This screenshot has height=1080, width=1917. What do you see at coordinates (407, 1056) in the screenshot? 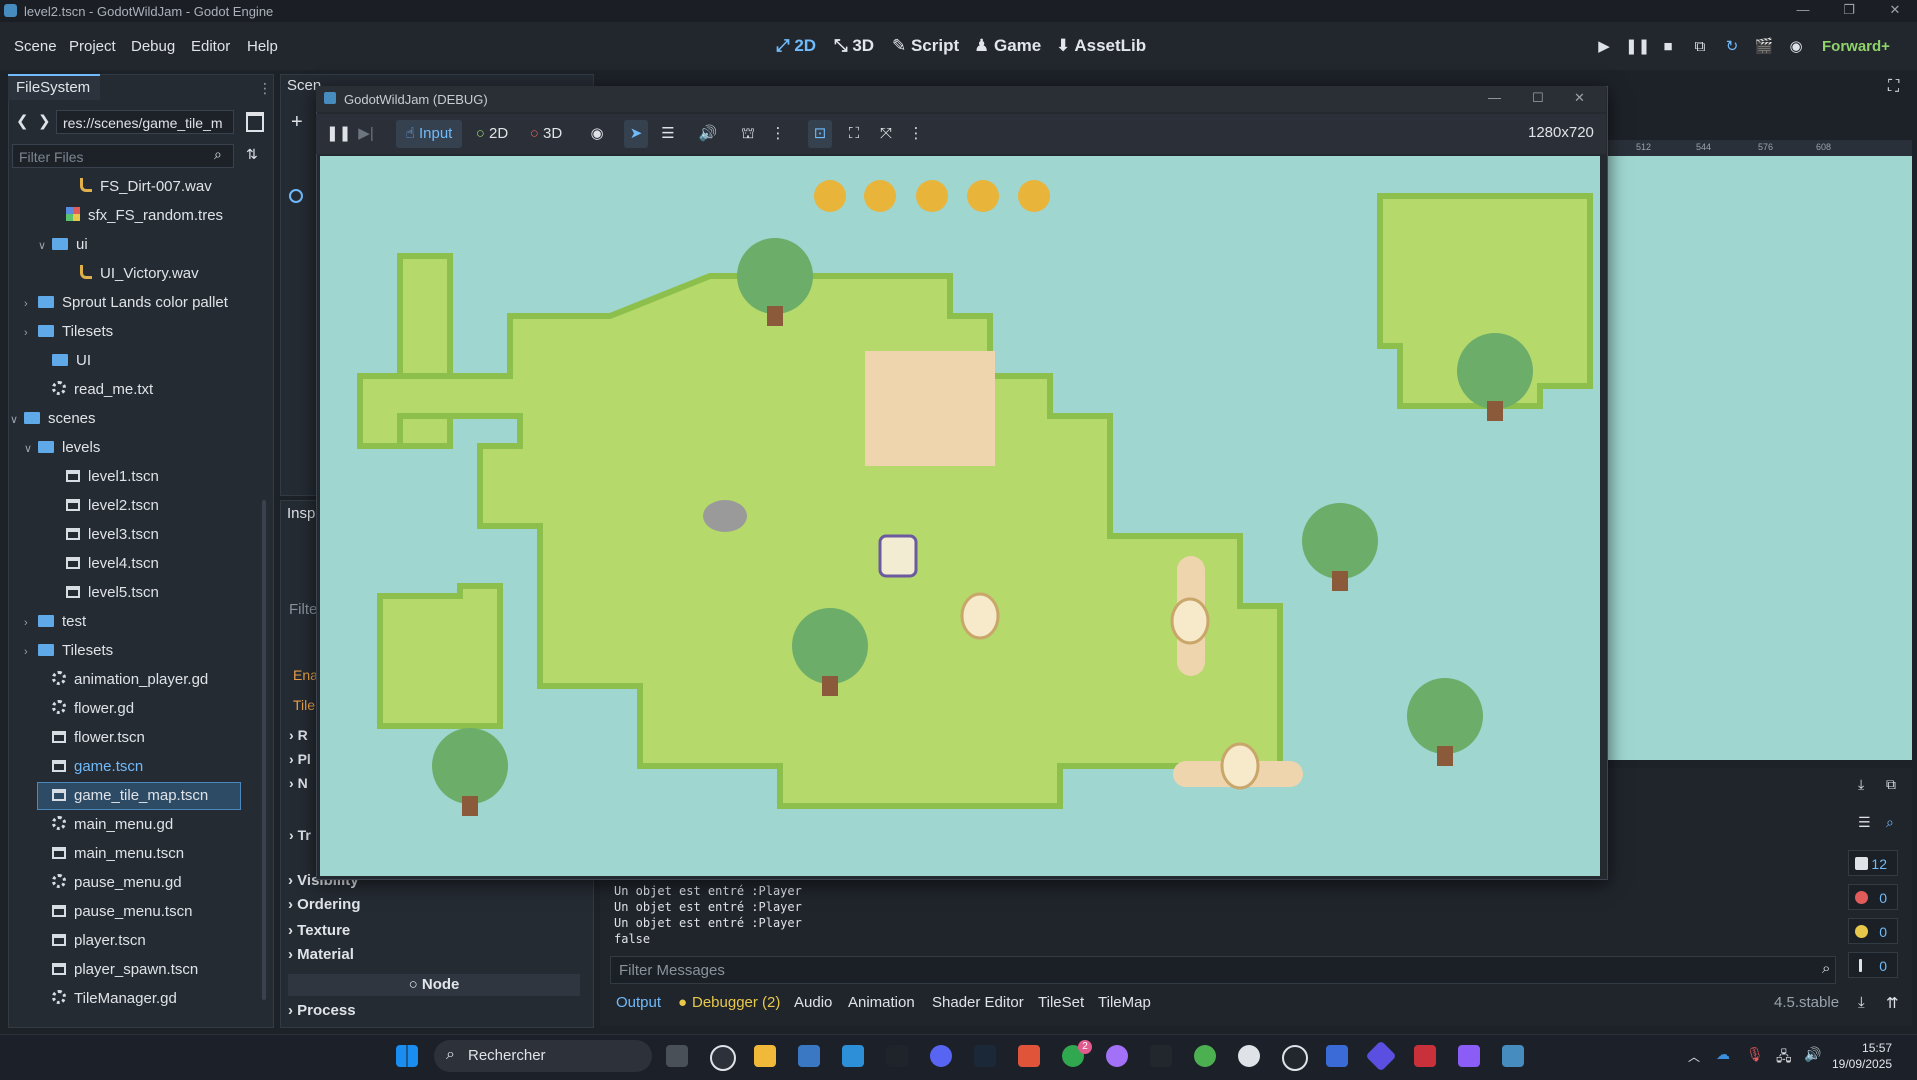
I see `windows-start-icon` at bounding box center [407, 1056].